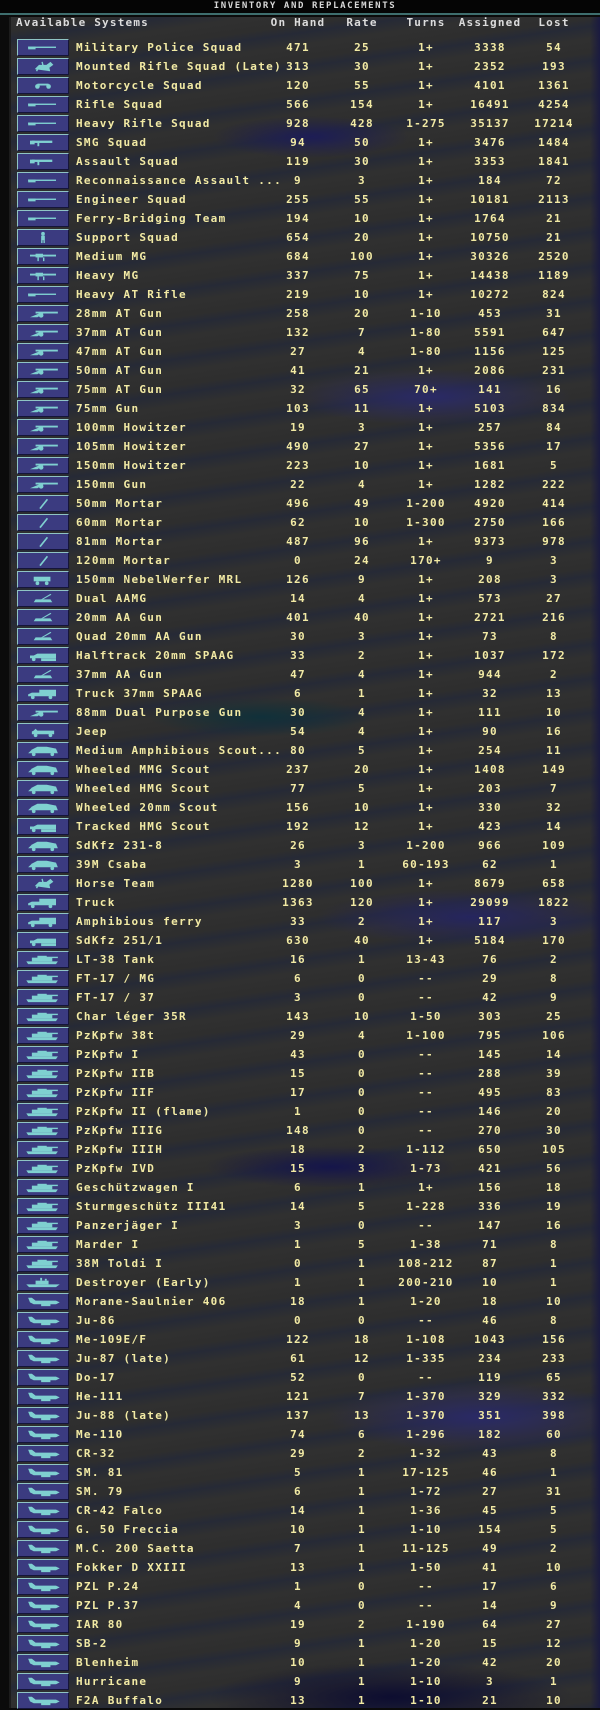 The width and height of the screenshot is (600, 1710). I want to click on system-row: PzKpfw IIB 15 0 -- 288 39, so click(300, 1073).